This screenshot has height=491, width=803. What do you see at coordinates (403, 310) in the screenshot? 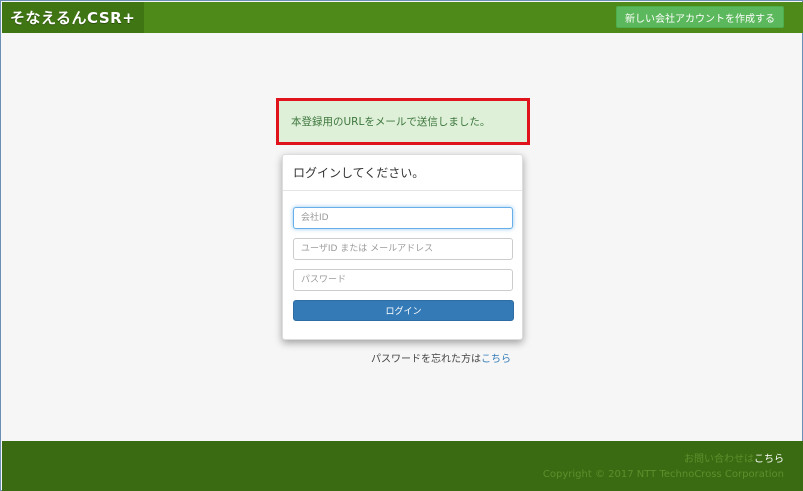
I see `login-button: ログイン` at bounding box center [403, 310].